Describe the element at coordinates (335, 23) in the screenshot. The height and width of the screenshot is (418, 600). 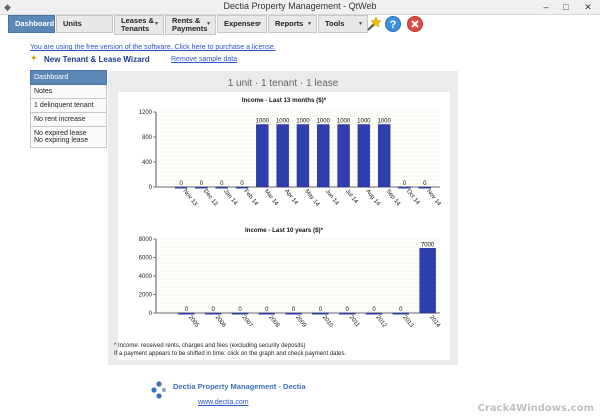
I see `menu-tools-label: Tools` at that location.